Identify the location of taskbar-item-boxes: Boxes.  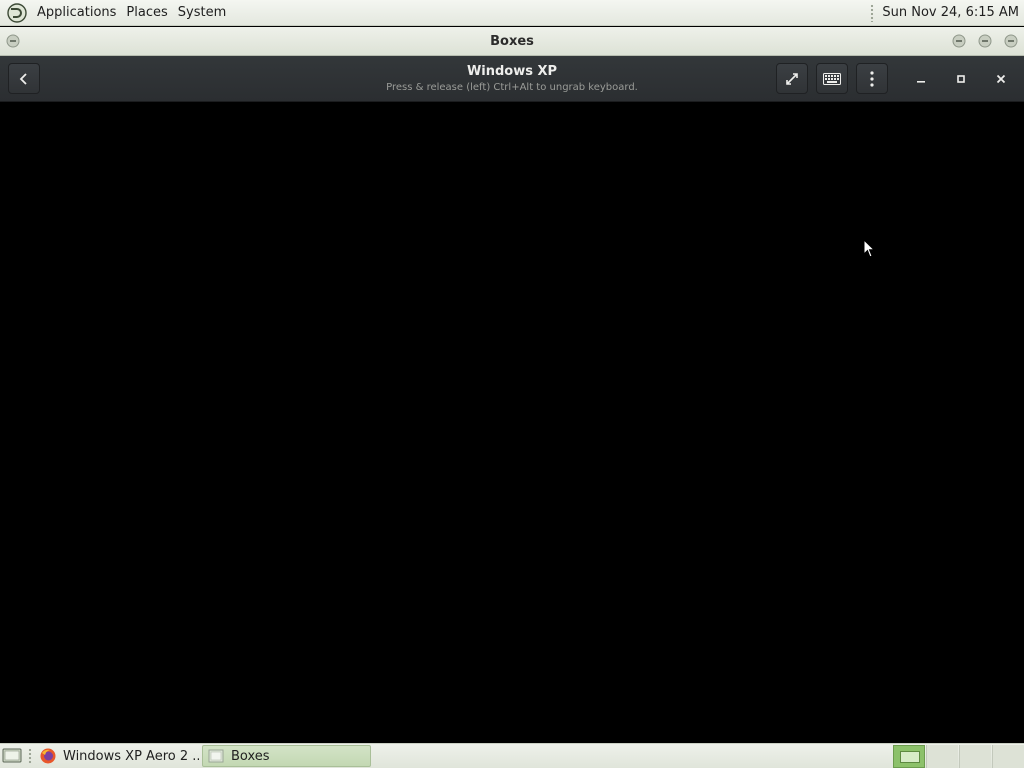
(286, 756).